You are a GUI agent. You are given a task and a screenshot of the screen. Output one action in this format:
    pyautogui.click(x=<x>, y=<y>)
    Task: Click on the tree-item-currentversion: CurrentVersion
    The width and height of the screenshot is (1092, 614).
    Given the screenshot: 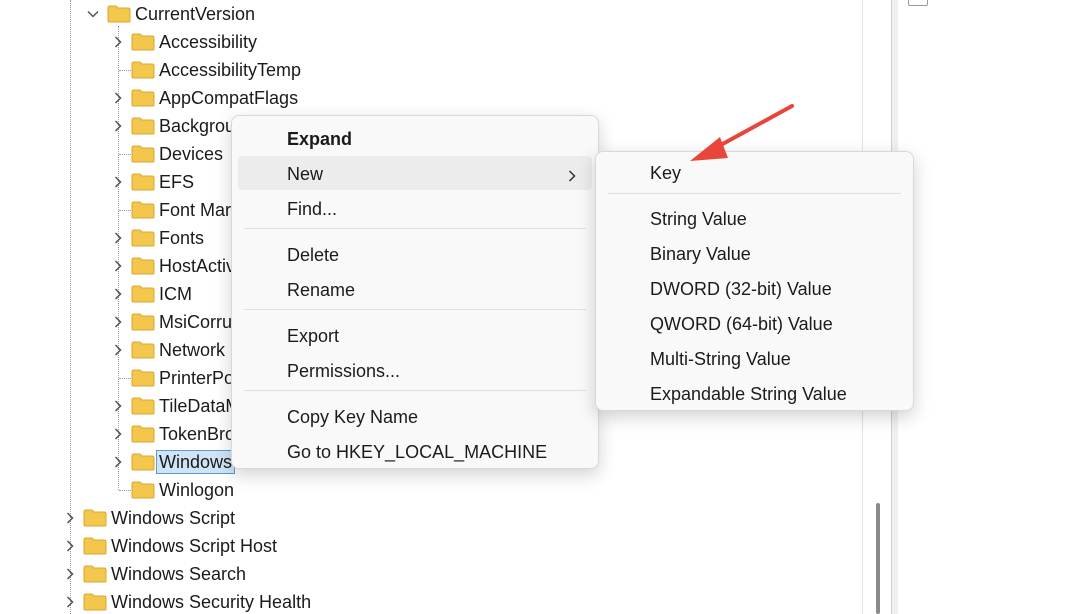 What is the action you would take?
    pyautogui.click(x=200, y=14)
    